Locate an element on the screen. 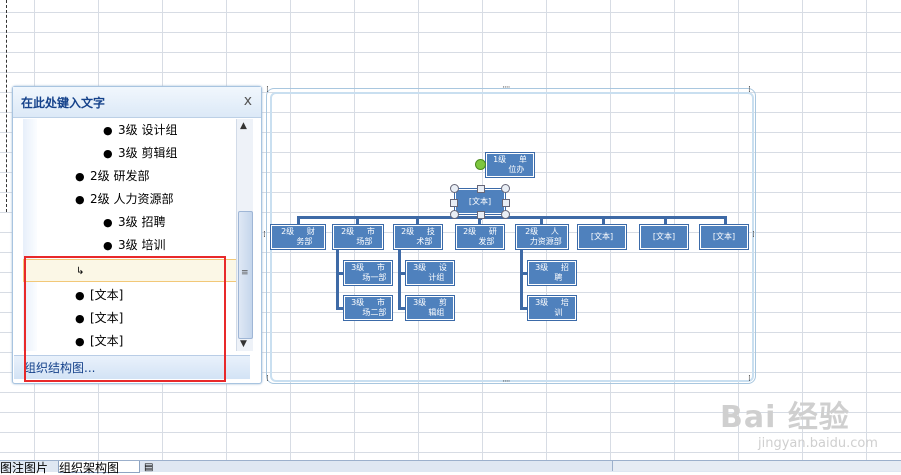 The width and height of the screenshot is (901, 475). list-item: ● 2级 人力资源部 is located at coordinates (130, 199).